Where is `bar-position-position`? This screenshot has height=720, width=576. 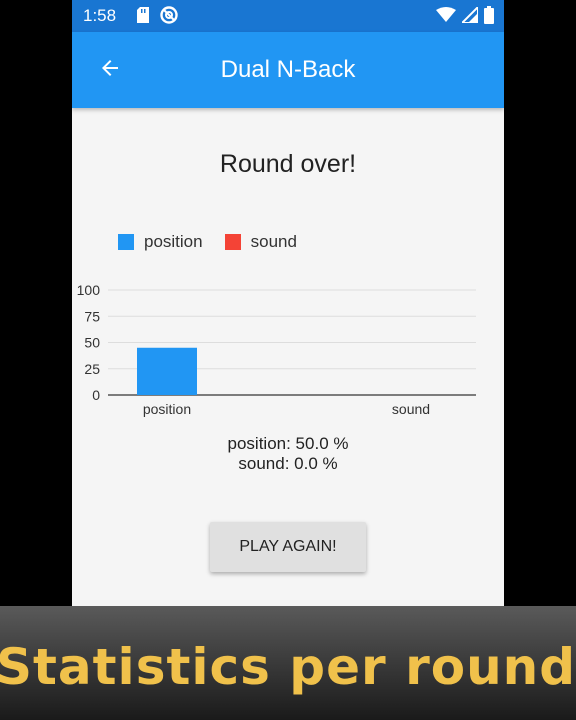
bar-position-position is located at coordinates (167, 371).